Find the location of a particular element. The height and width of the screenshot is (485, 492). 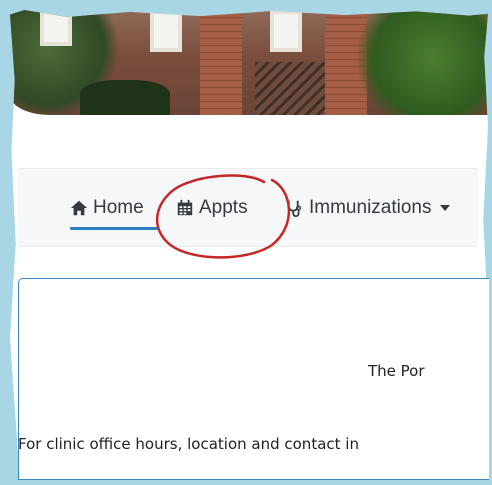

panel-title: The Por is located at coordinates (396, 371).